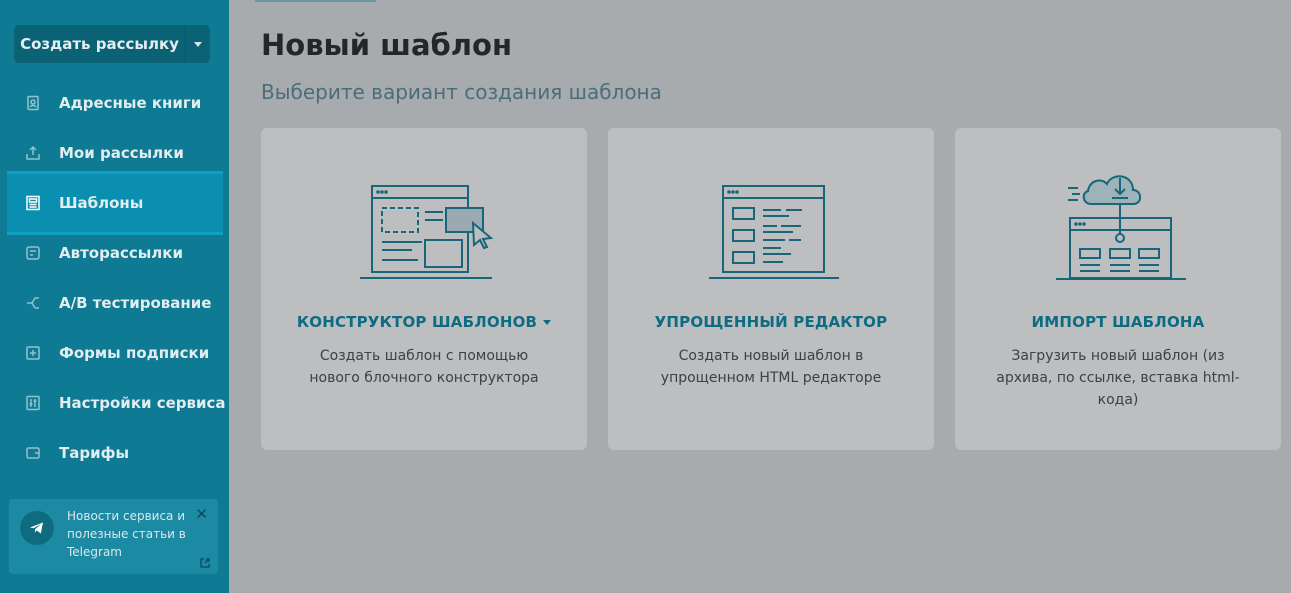 Image resolution: width=1291 pixels, height=593 pixels. What do you see at coordinates (427, 232) in the screenshot?
I see `template-builder-icon` at bounding box center [427, 232].